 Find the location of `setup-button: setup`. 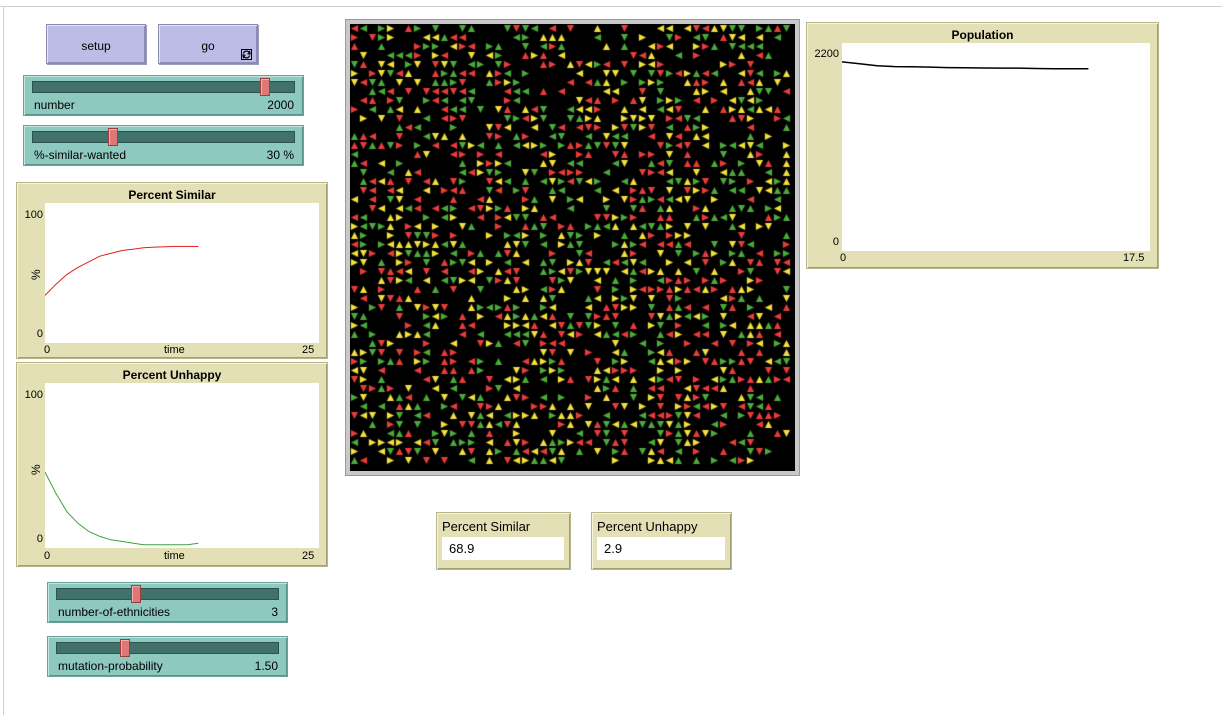

setup-button: setup is located at coordinates (96, 44).